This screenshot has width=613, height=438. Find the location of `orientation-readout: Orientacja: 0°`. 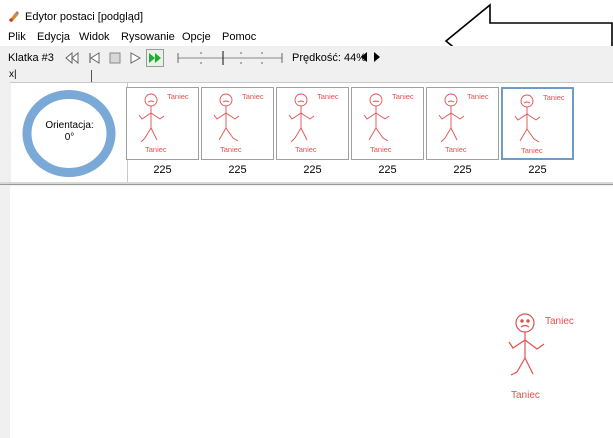

orientation-readout: Orientacja: 0° is located at coordinates (69, 132).